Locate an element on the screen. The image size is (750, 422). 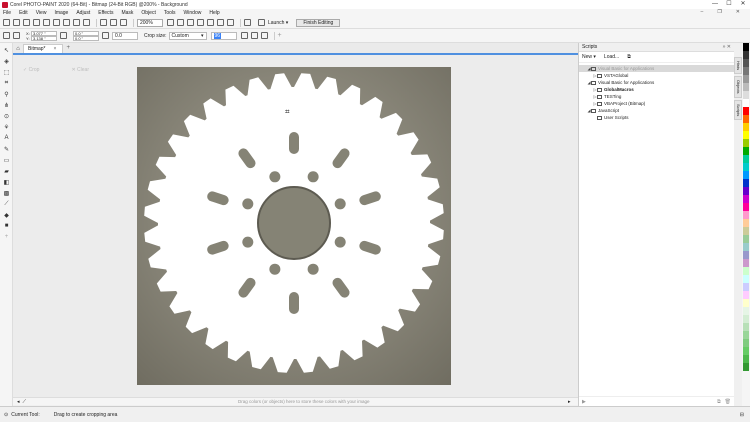
add-tool-icon: + is located at coordinates (6, 237).